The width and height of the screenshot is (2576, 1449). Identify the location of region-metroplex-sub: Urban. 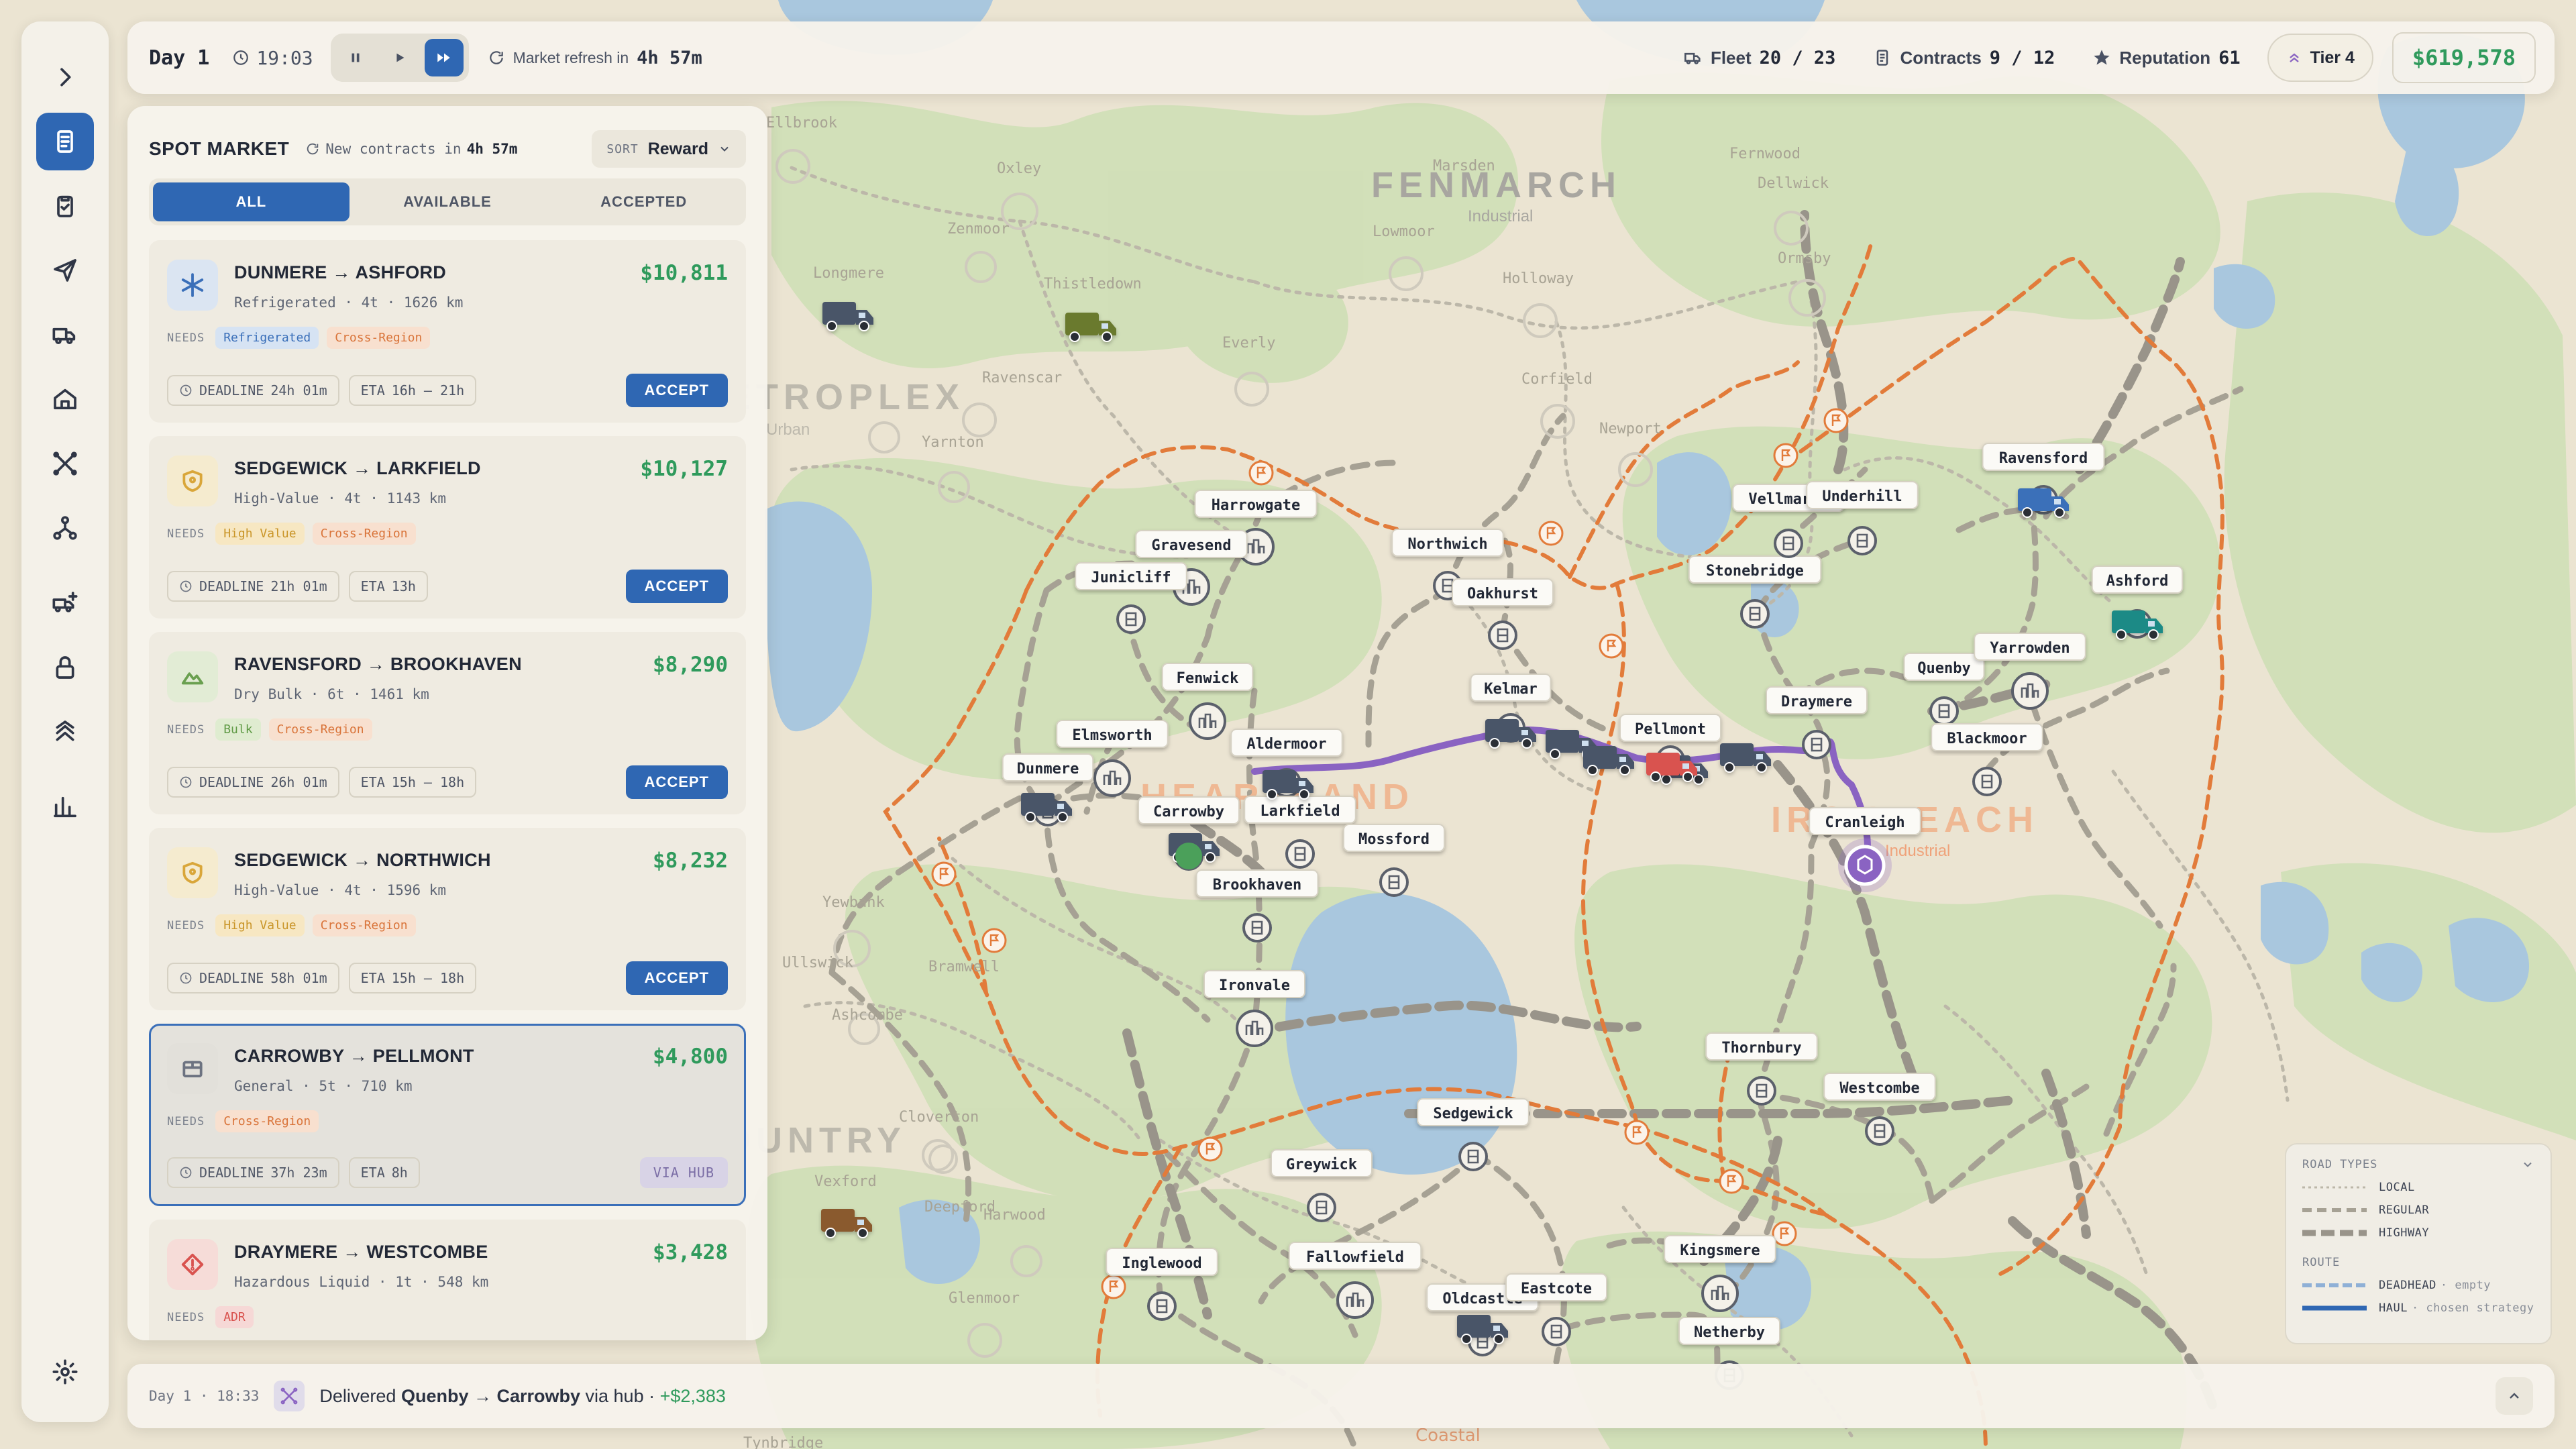
(788, 430).